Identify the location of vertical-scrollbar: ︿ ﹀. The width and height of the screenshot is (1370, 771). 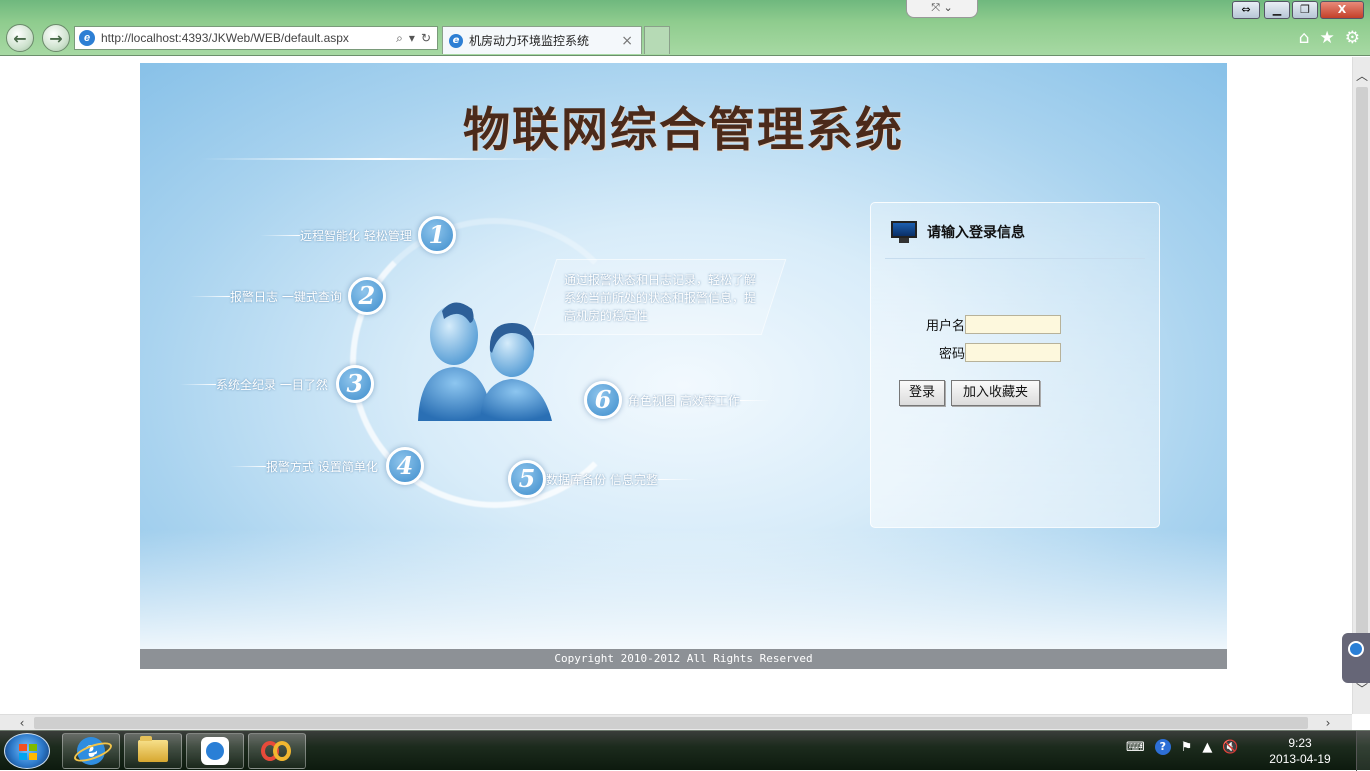
(1361, 385).